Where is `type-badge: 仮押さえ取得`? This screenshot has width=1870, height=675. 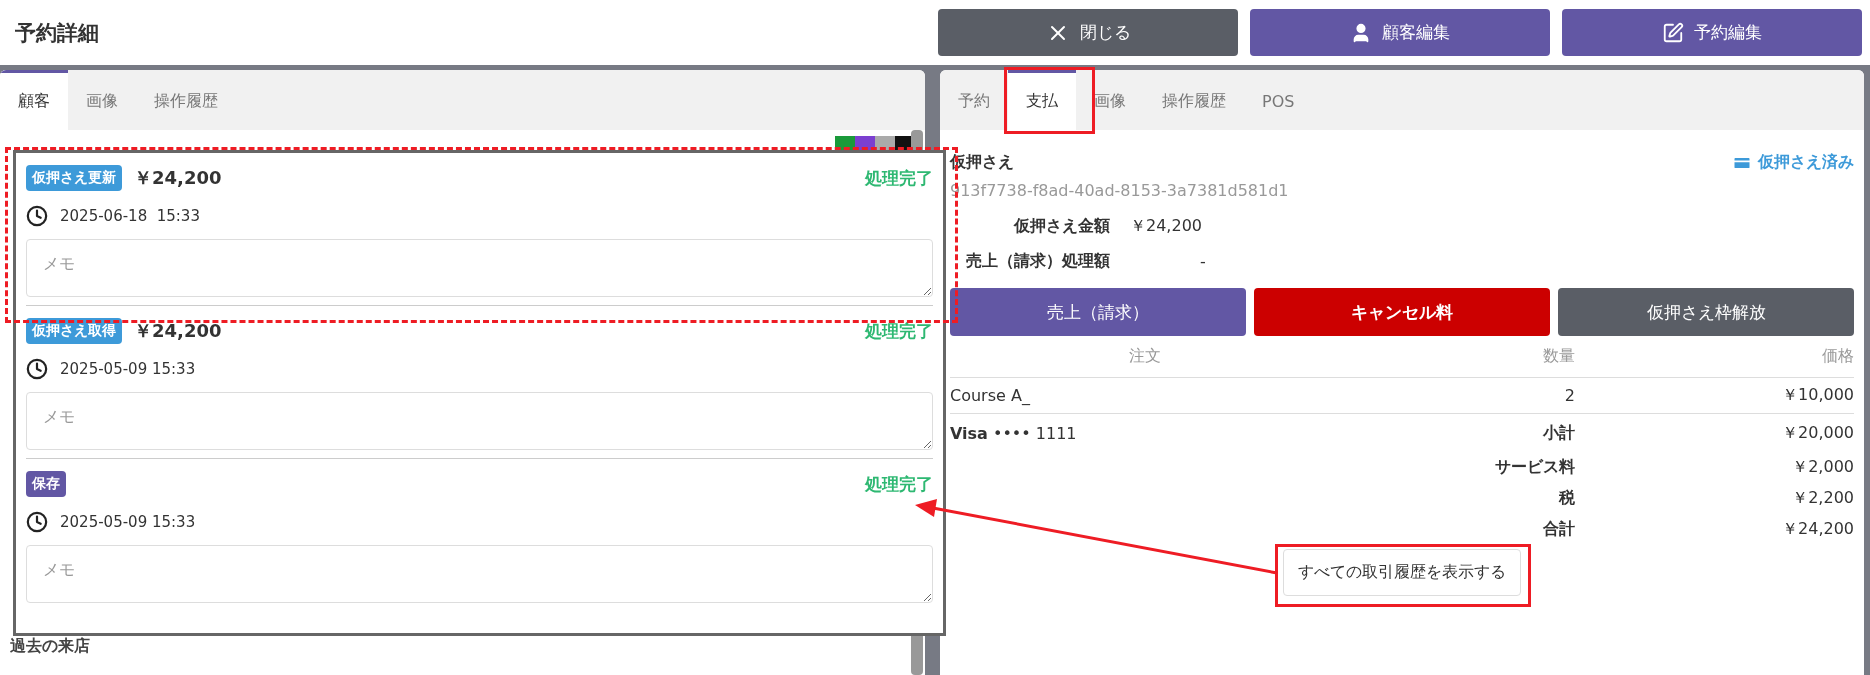
type-badge: 仮押さえ取得 is located at coordinates (74, 331).